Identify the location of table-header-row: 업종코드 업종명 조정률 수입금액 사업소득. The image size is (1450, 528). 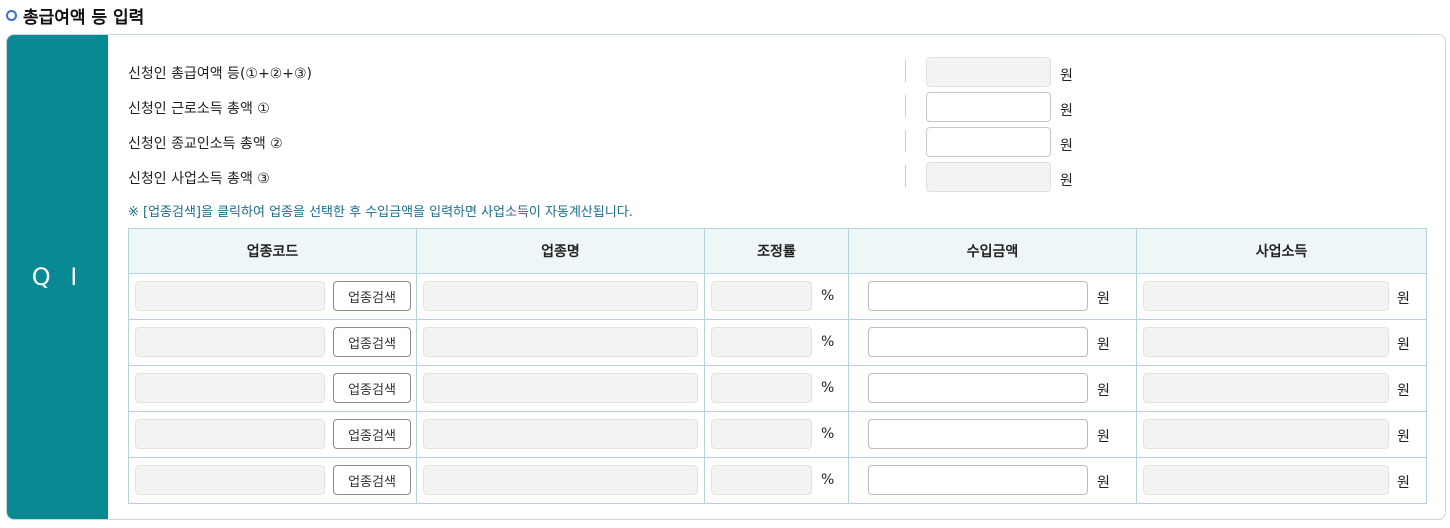
(777, 251).